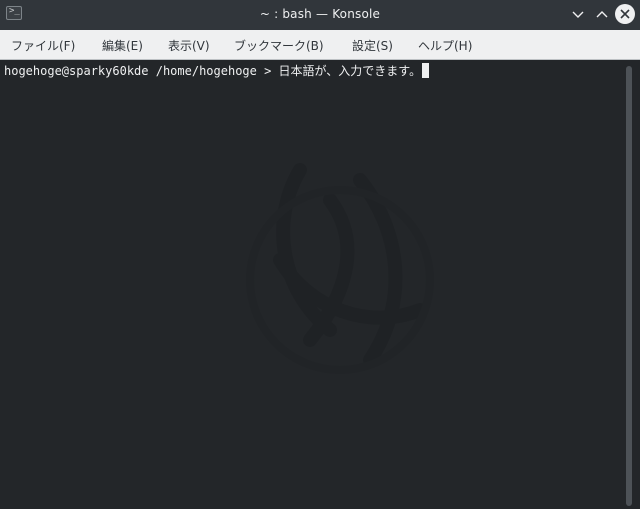 The height and width of the screenshot is (509, 640). What do you see at coordinates (43, 45) in the screenshot?
I see `menu-file: ファイル(F)` at bounding box center [43, 45].